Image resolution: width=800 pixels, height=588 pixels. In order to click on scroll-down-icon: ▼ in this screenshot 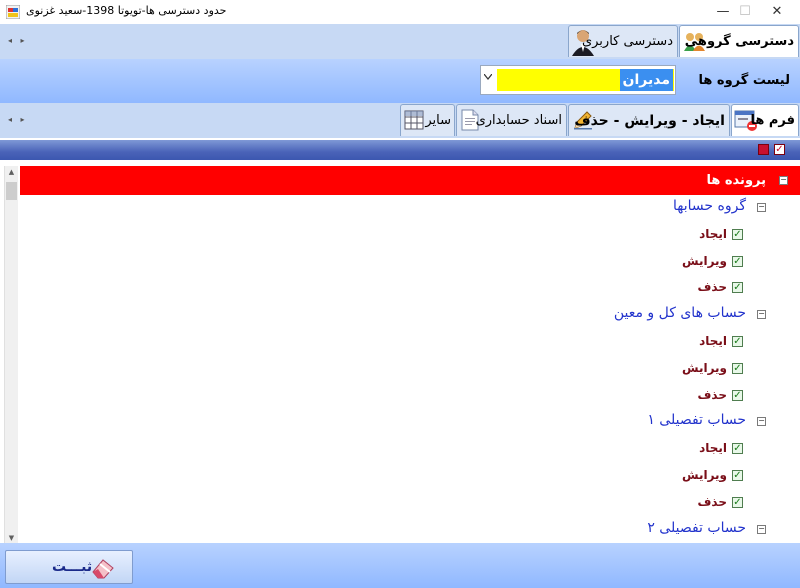, I will do `click(11, 538)`.